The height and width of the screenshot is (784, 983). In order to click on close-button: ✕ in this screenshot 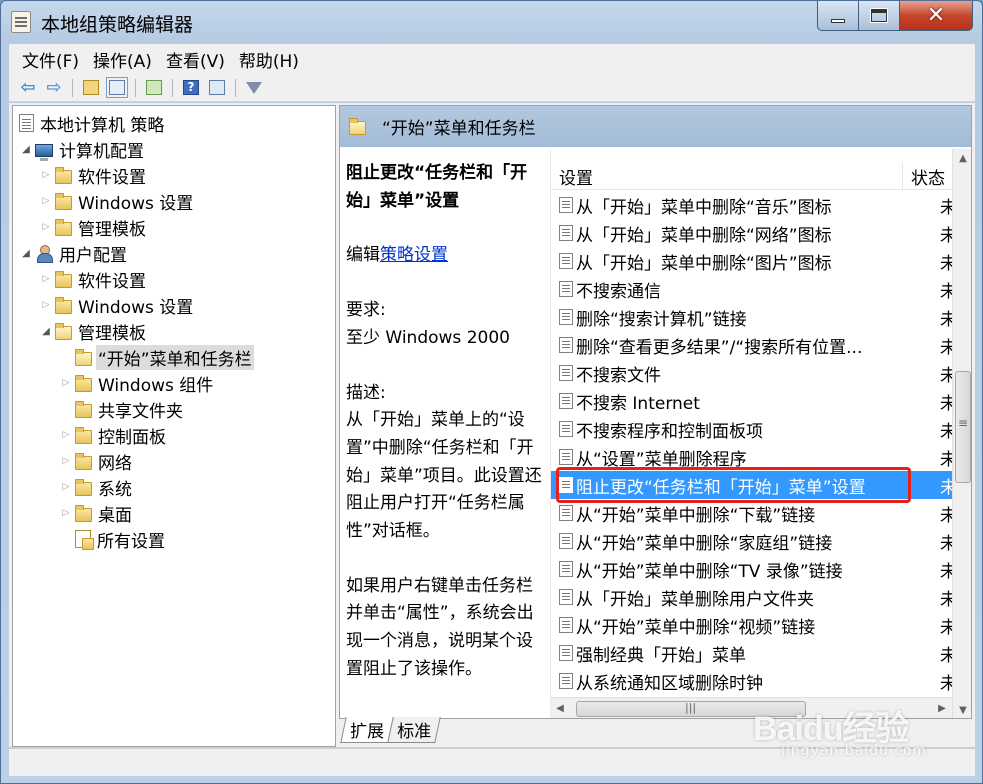, I will do `click(936, 16)`.